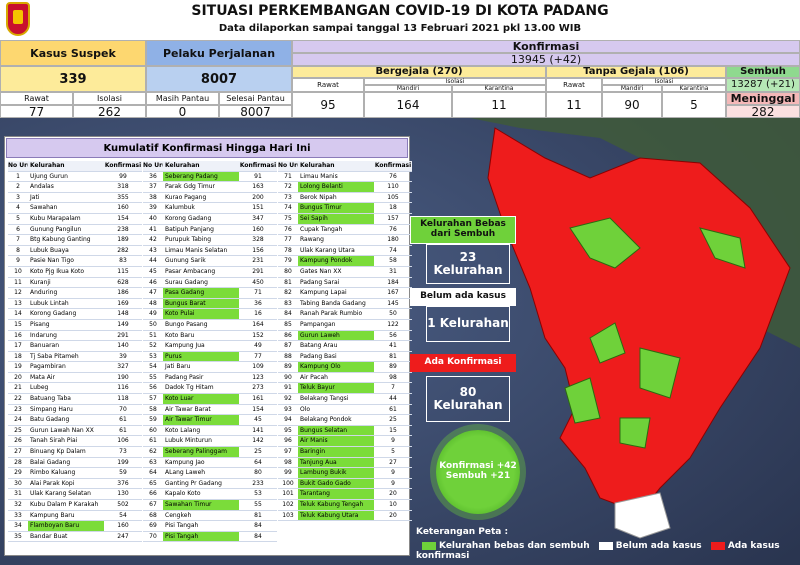 The image size is (800, 565). What do you see at coordinates (318, 197) in the screenshot?
I see `kelurahan-name: Berok Nipah` at bounding box center [318, 197].